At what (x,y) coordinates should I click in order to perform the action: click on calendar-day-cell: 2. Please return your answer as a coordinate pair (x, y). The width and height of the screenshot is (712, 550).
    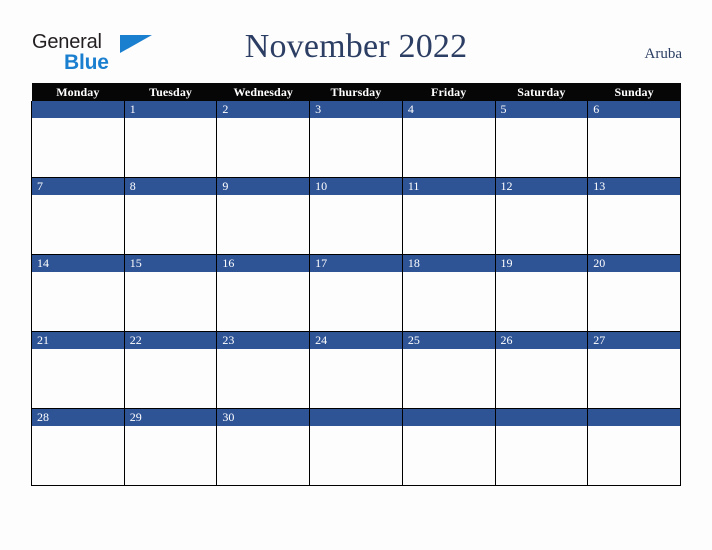
    Looking at the image, I should click on (263, 139).